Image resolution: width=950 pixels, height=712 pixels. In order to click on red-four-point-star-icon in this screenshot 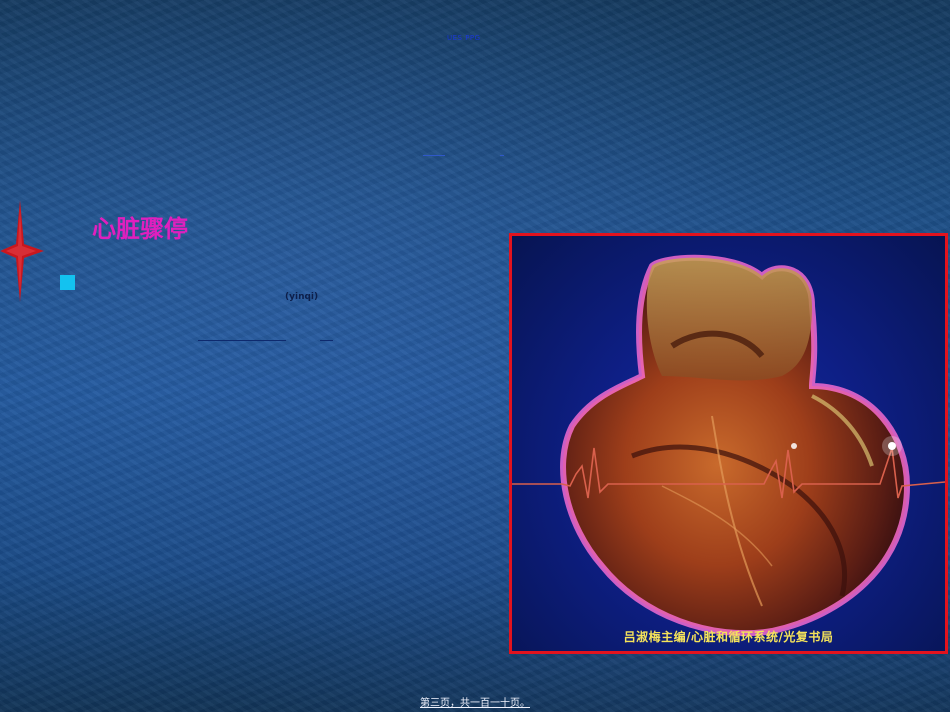, I will do `click(22, 251)`.